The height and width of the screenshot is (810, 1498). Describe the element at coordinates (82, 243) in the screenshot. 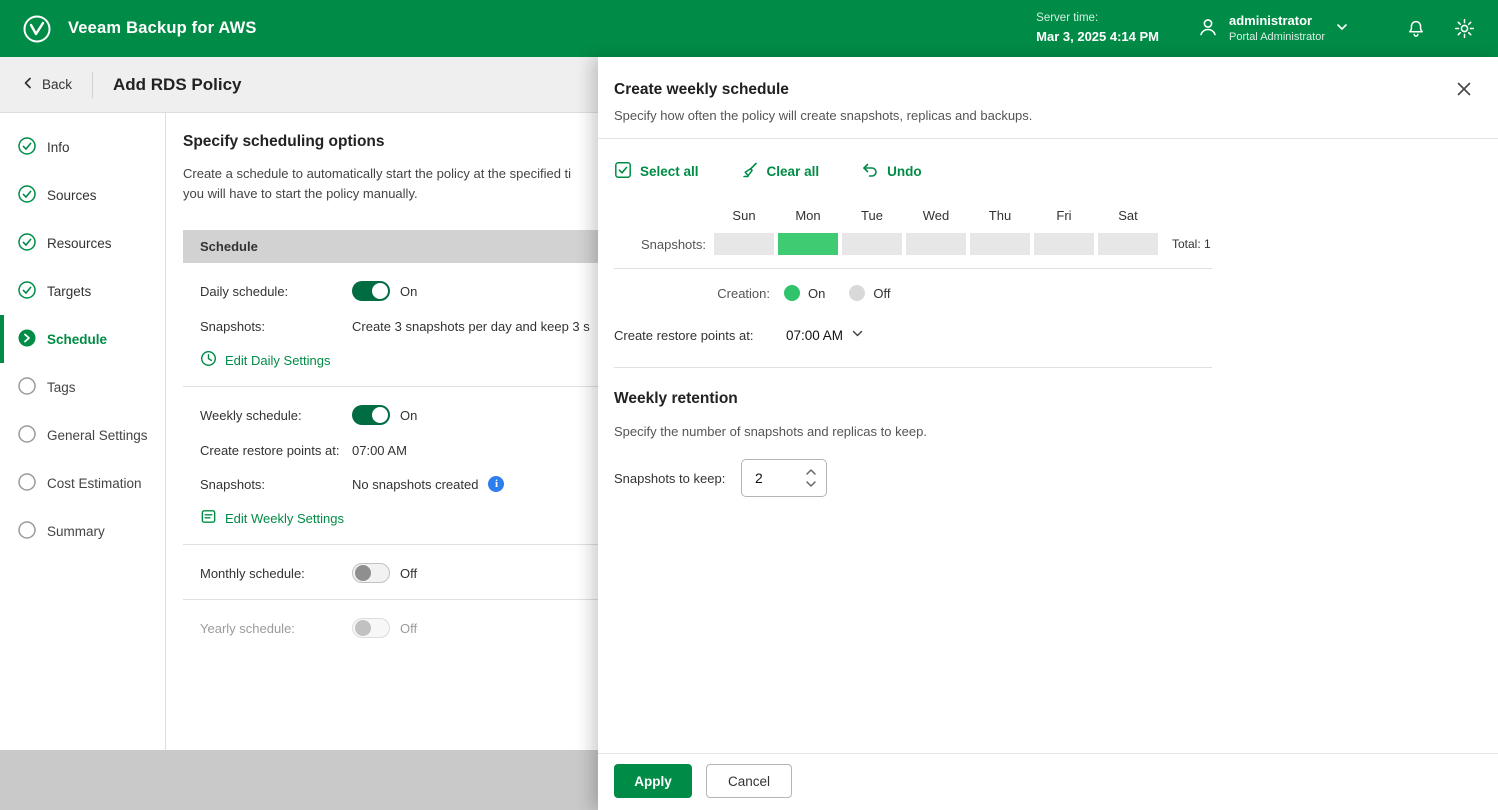

I see `sidebar-item-resources: Resources` at that location.